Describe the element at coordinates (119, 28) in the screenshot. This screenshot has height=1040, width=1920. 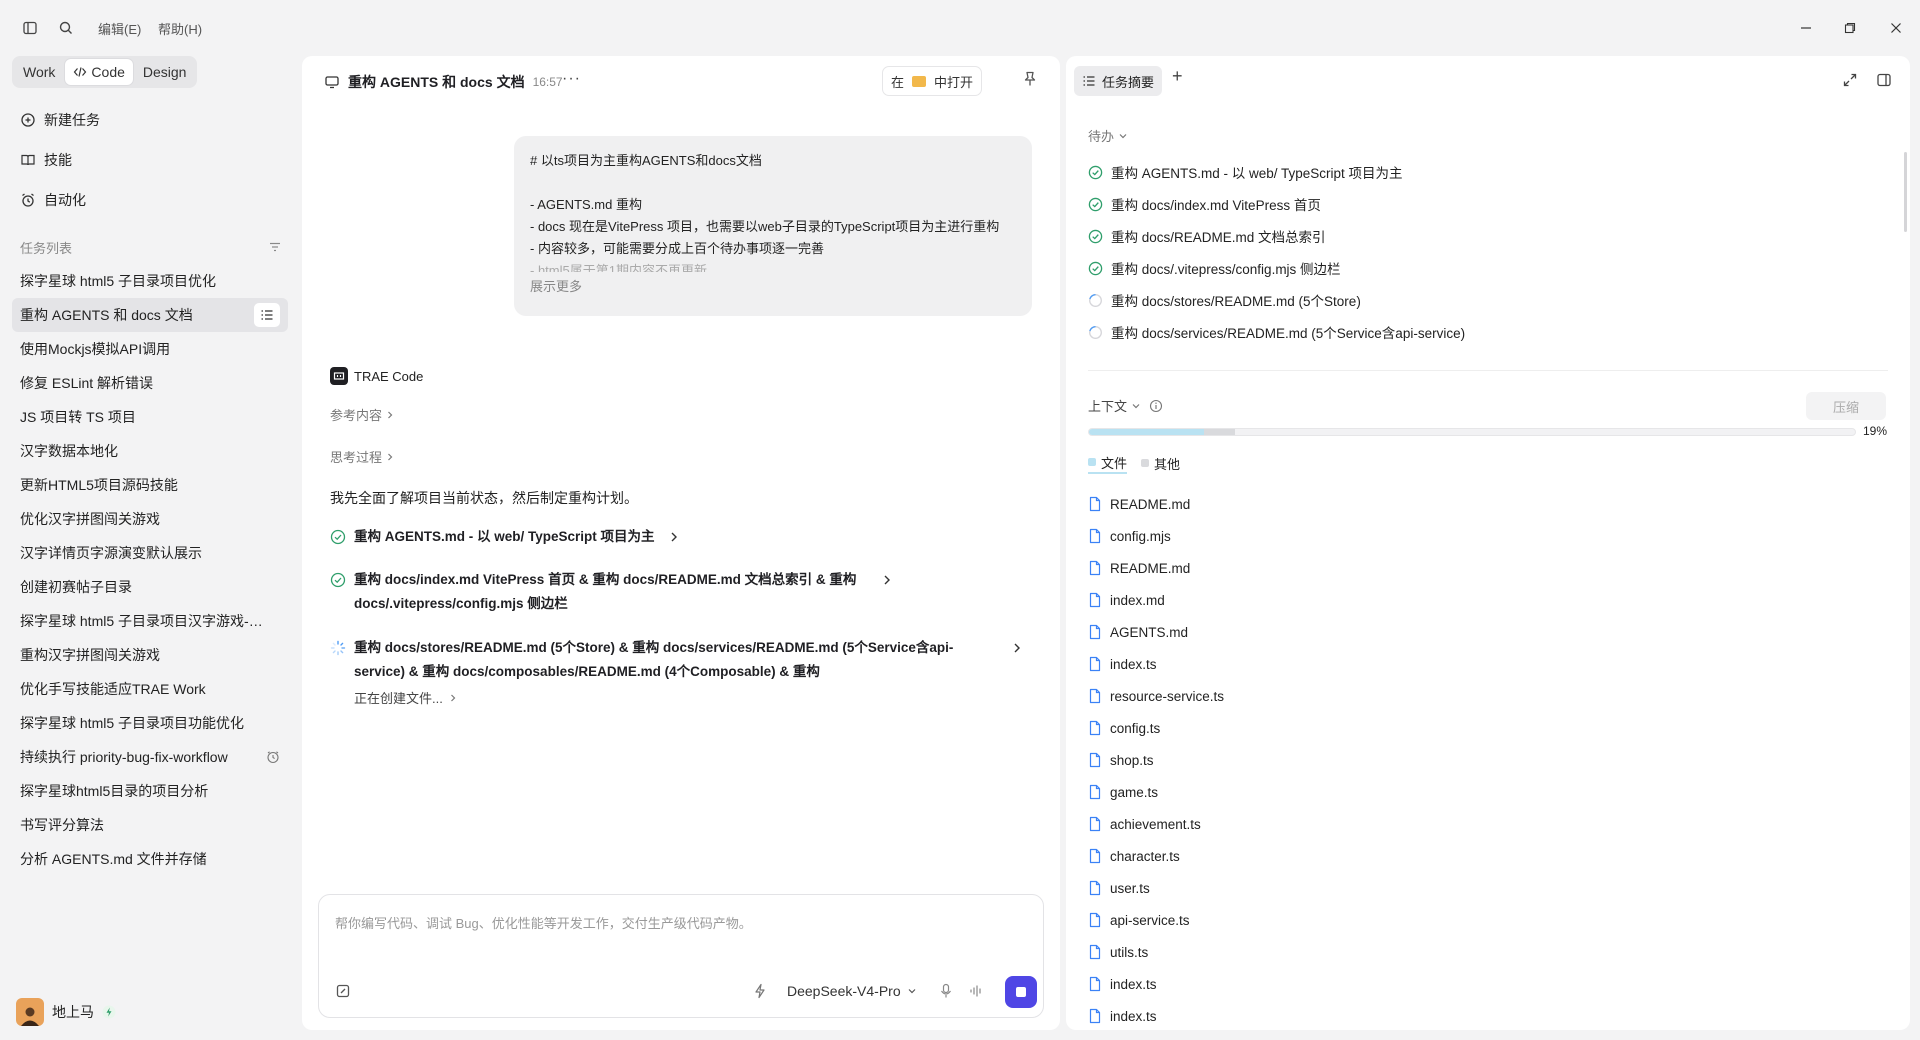
I see `menu-edit: 编辑(E)` at that location.